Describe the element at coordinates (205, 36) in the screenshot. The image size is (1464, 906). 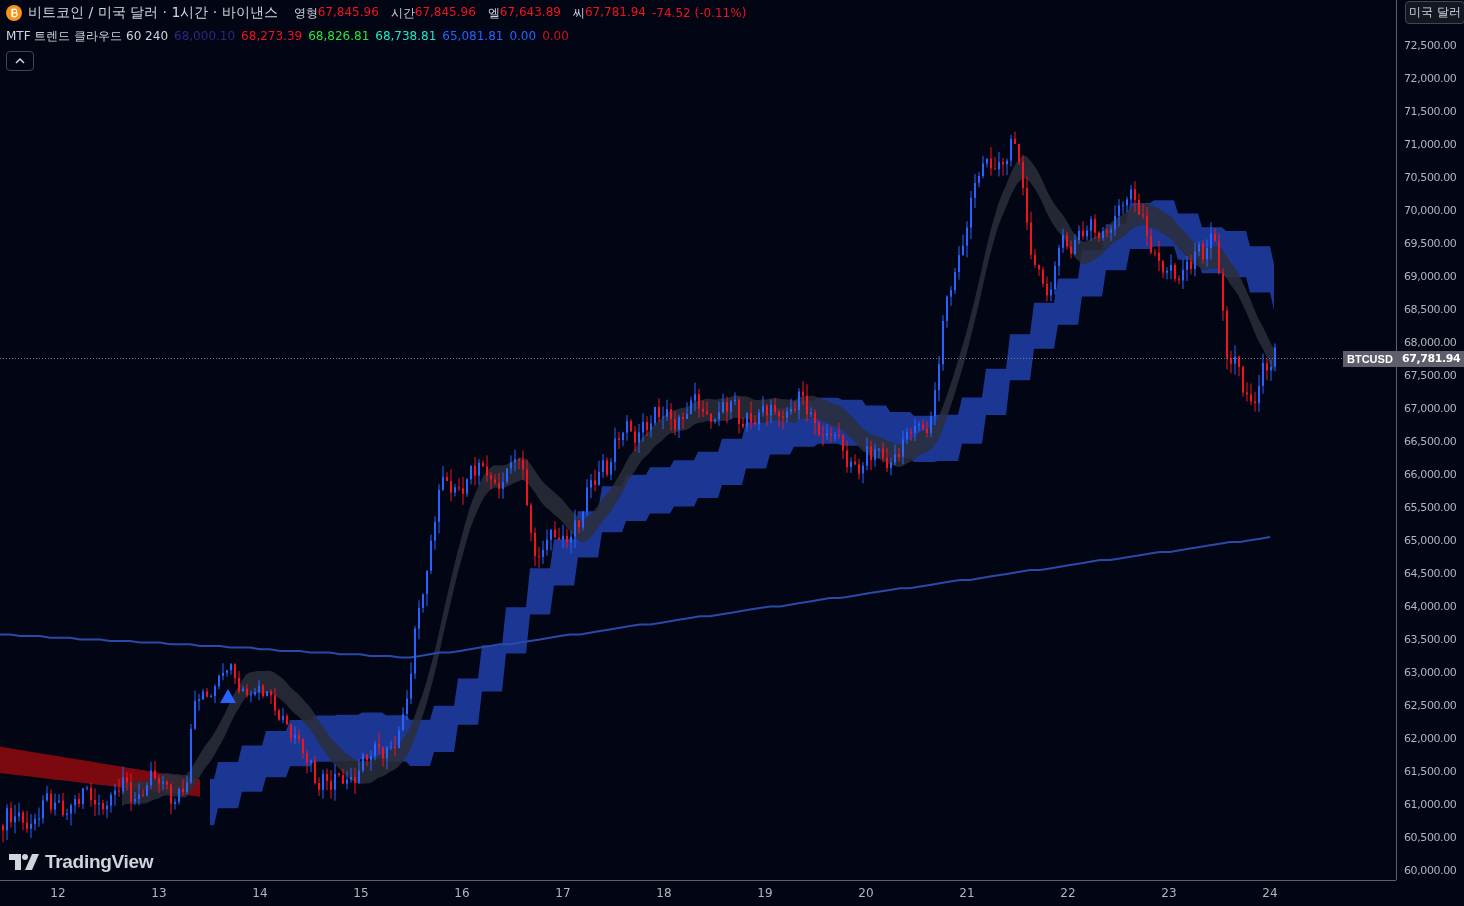
I see `indicator-value: 68,000.10` at that location.